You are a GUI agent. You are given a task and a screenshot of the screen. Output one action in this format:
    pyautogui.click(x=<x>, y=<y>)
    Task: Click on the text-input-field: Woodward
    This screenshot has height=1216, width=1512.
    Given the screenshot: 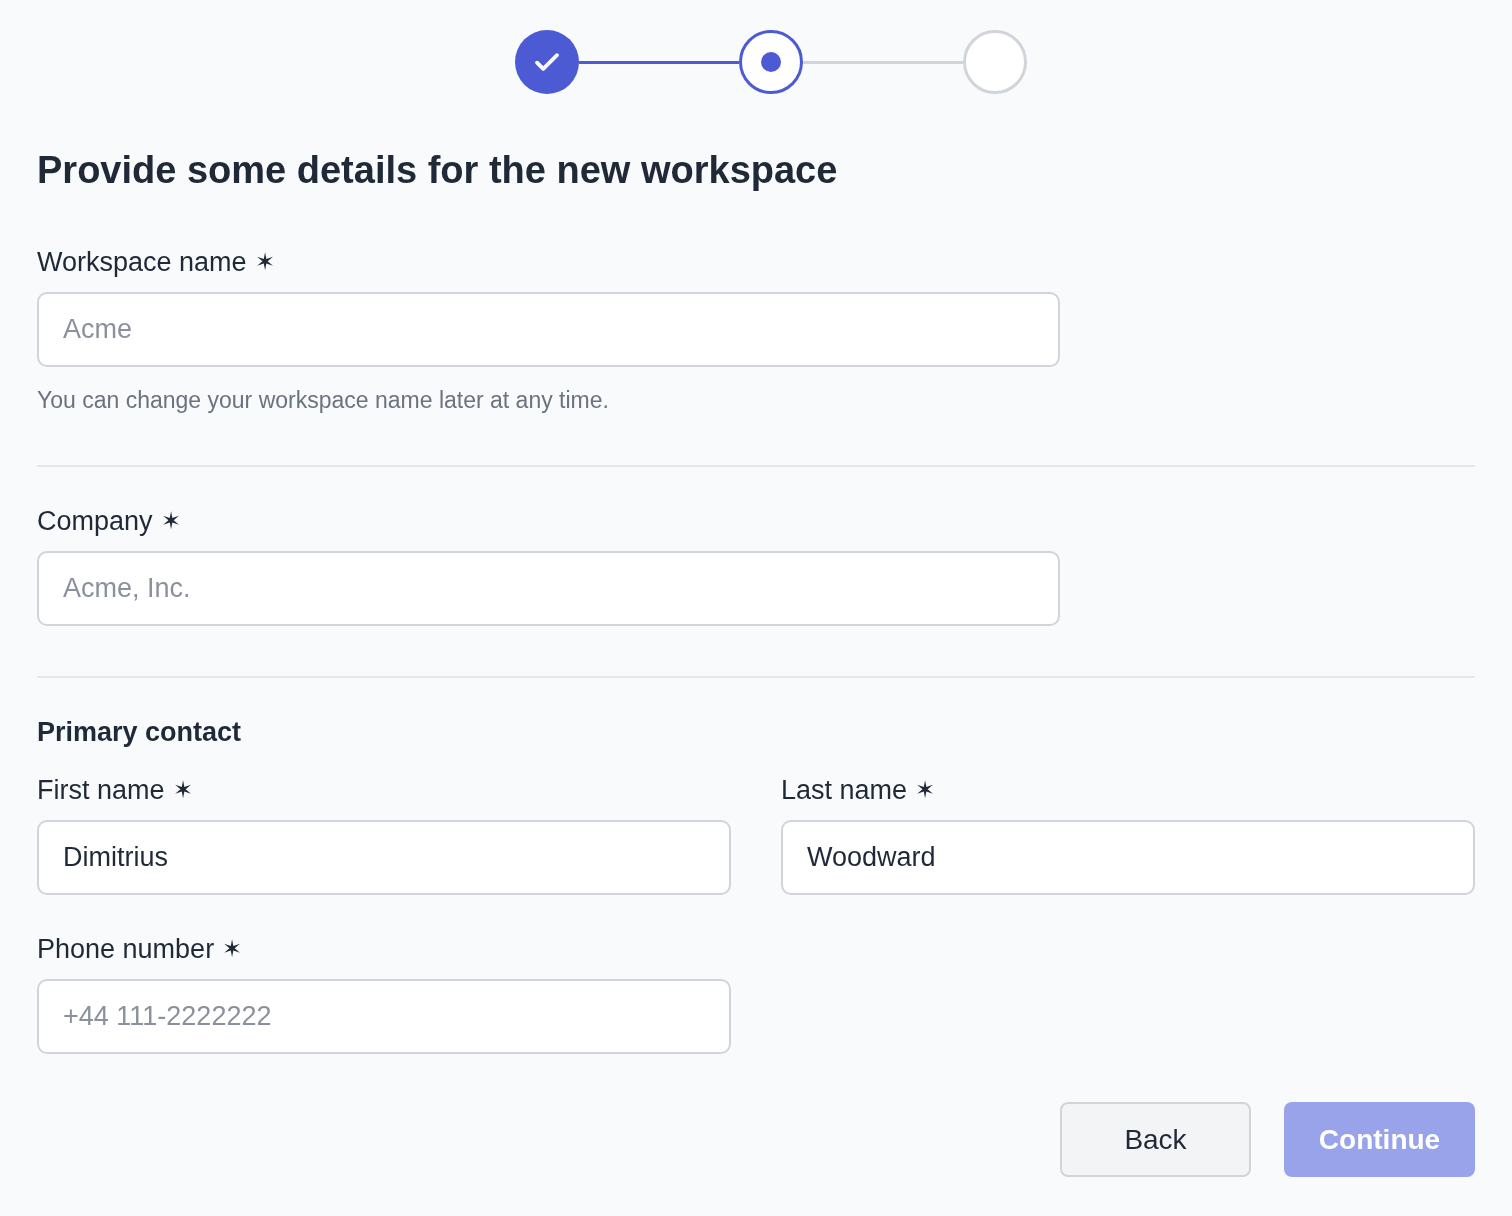 What is the action you would take?
    pyautogui.click(x=1128, y=857)
    